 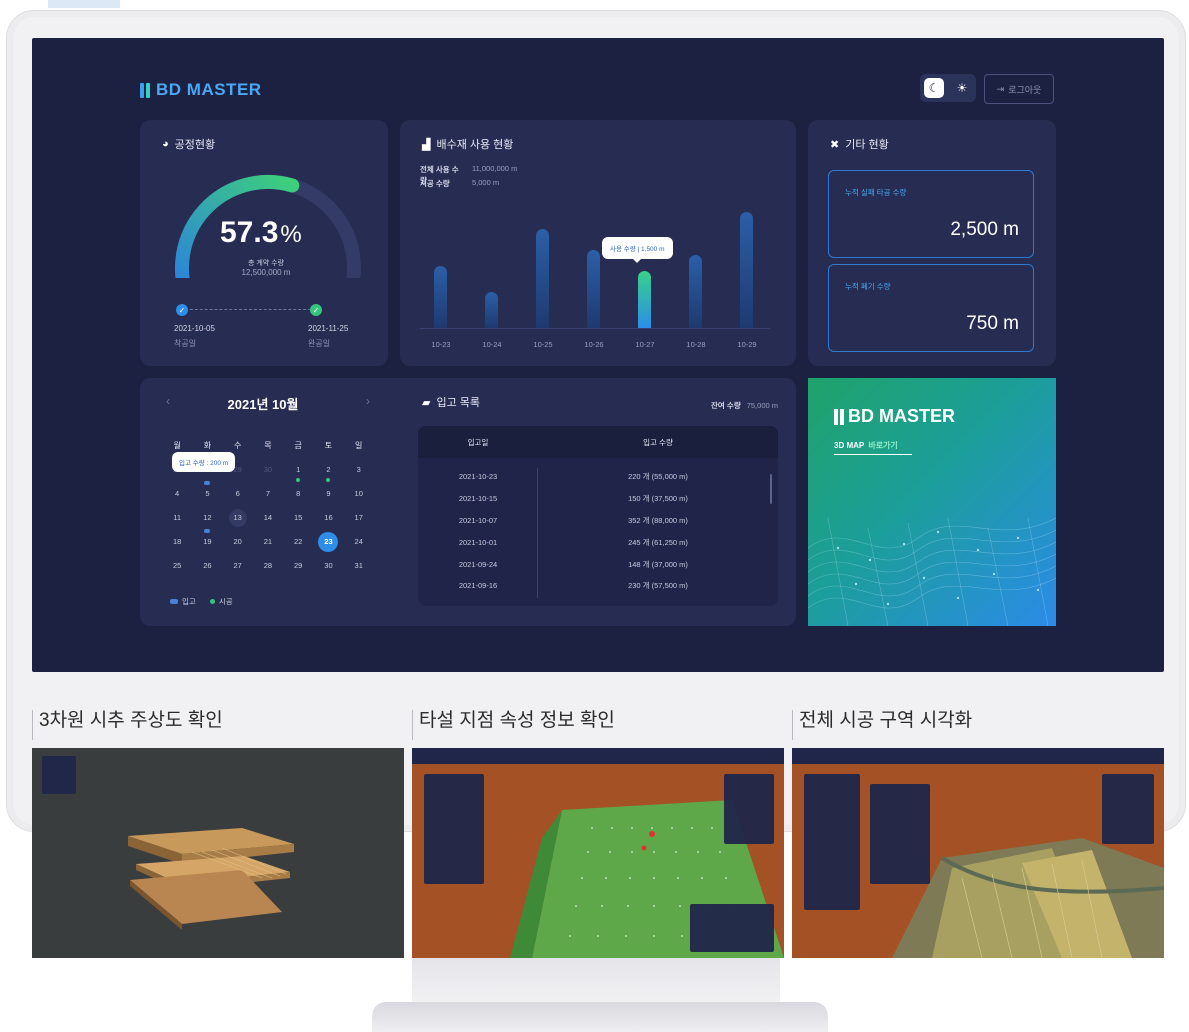 What do you see at coordinates (268, 518) in the screenshot?
I see `calendar-day: 14` at bounding box center [268, 518].